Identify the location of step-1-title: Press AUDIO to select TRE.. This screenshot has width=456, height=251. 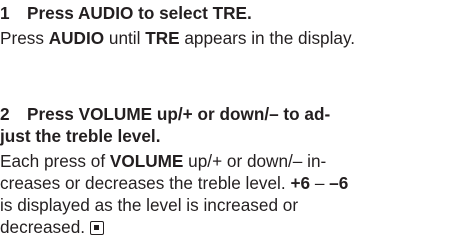
(139, 13).